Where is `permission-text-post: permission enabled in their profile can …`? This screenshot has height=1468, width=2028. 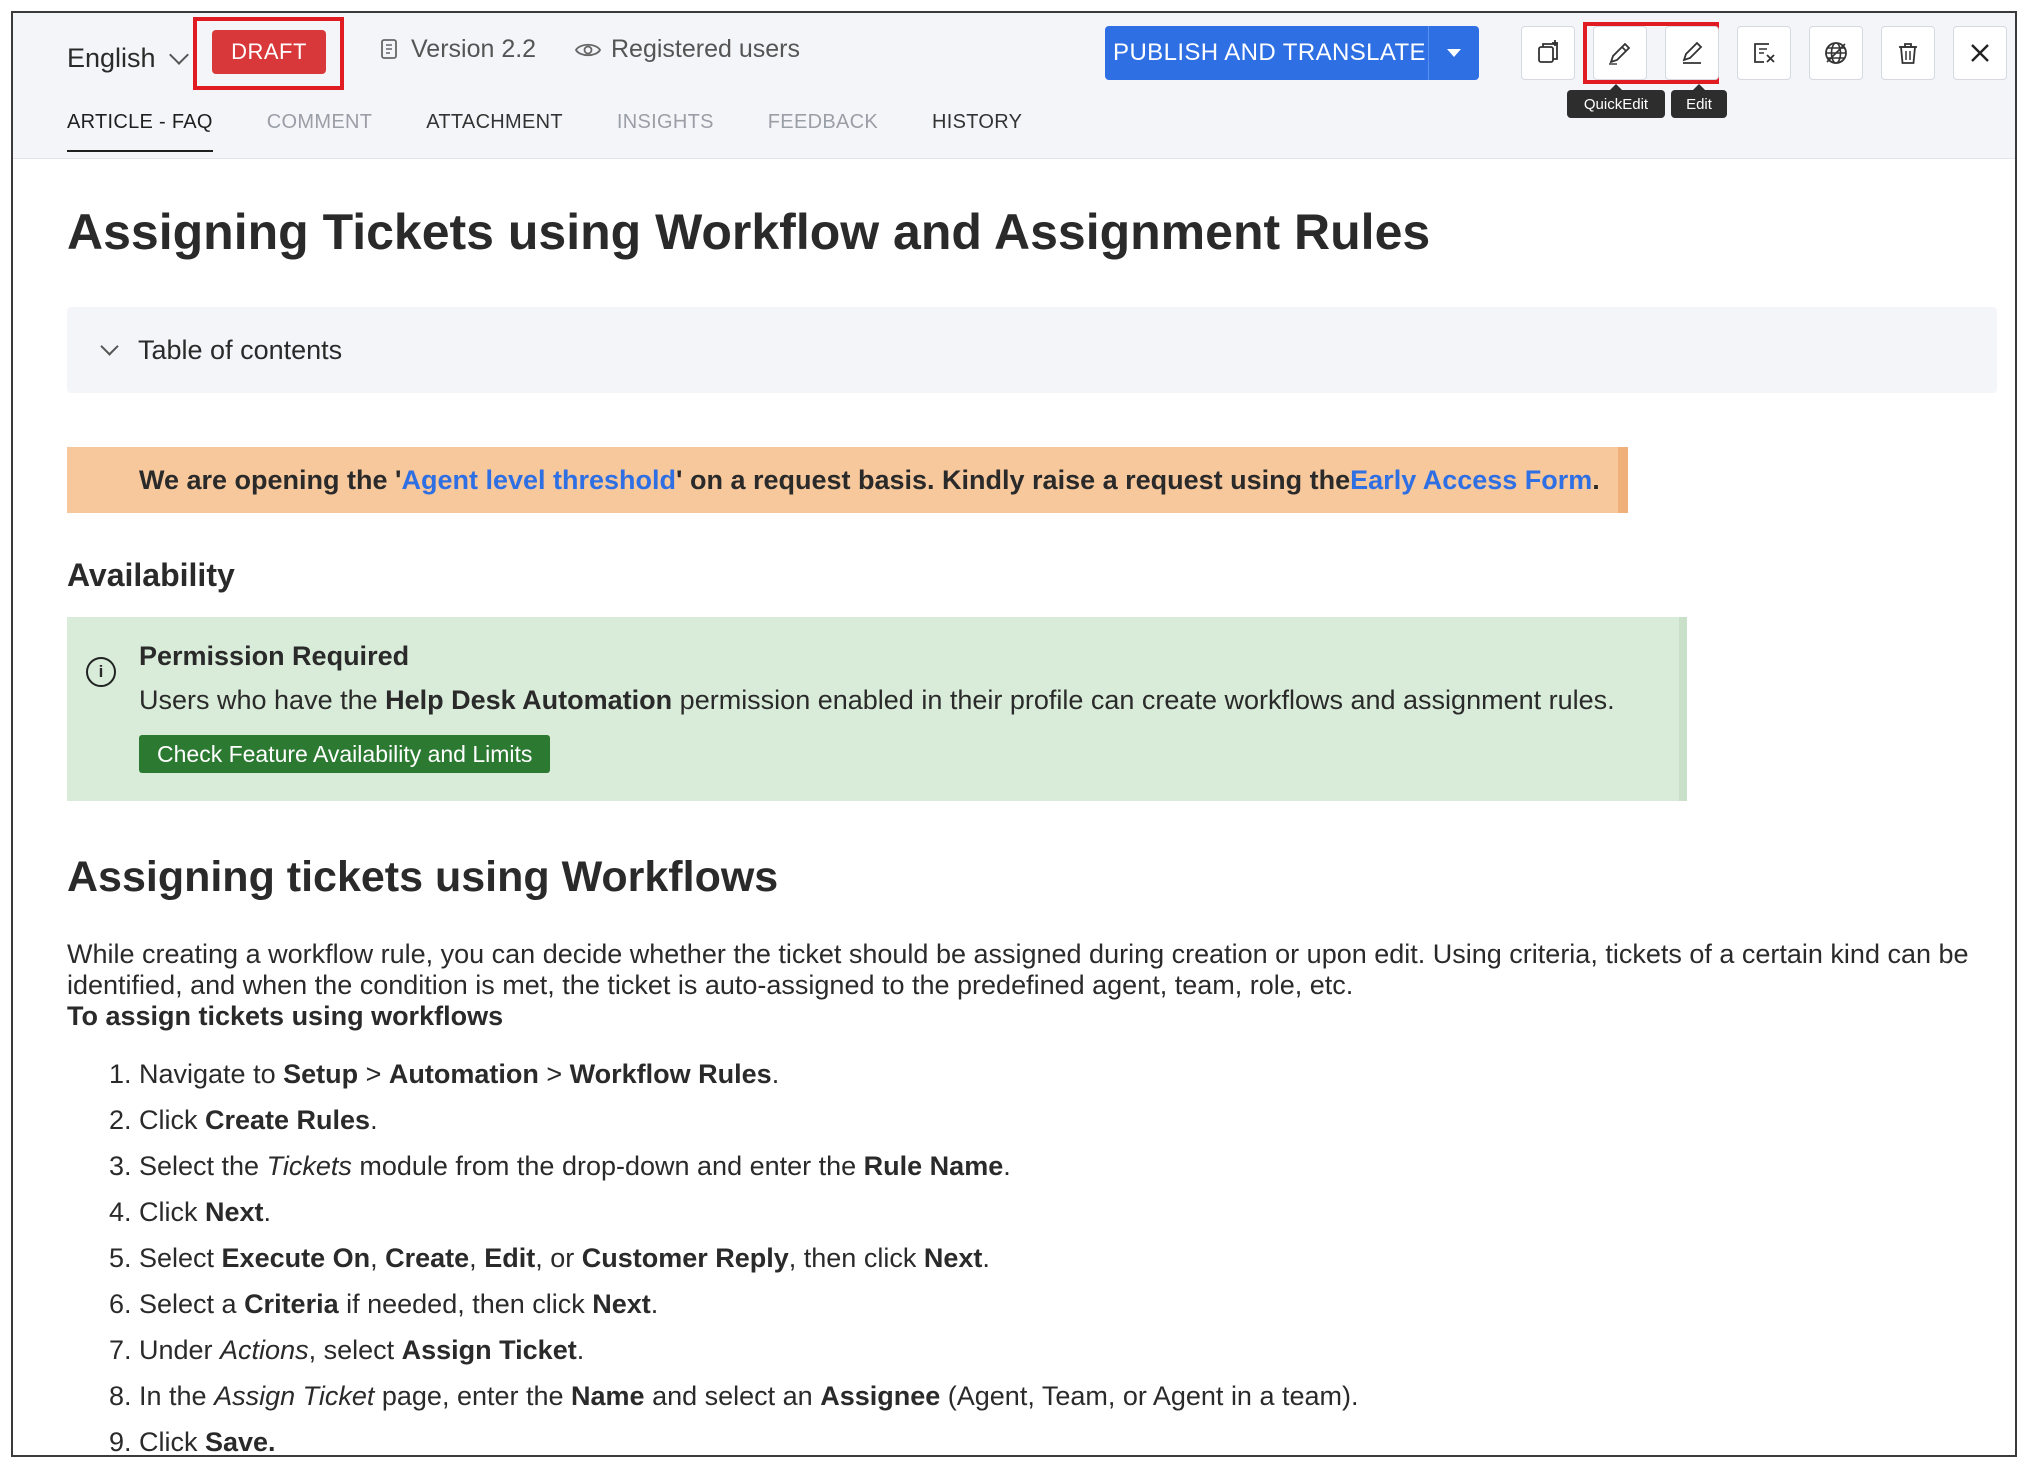
permission-text-post: permission enabled in their profile can … is located at coordinates (1143, 700).